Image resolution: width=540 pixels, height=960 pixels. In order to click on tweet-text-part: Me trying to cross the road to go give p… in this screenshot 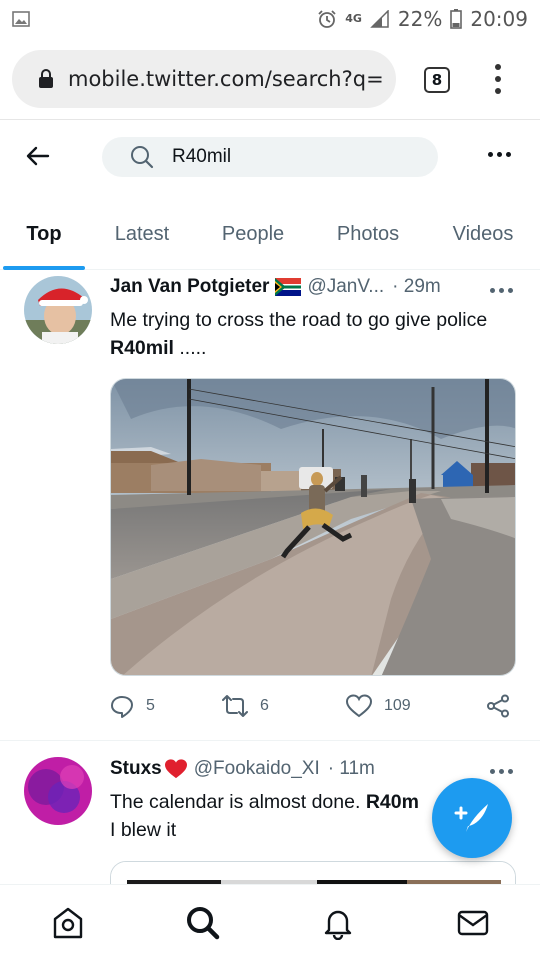, I will do `click(299, 320)`.